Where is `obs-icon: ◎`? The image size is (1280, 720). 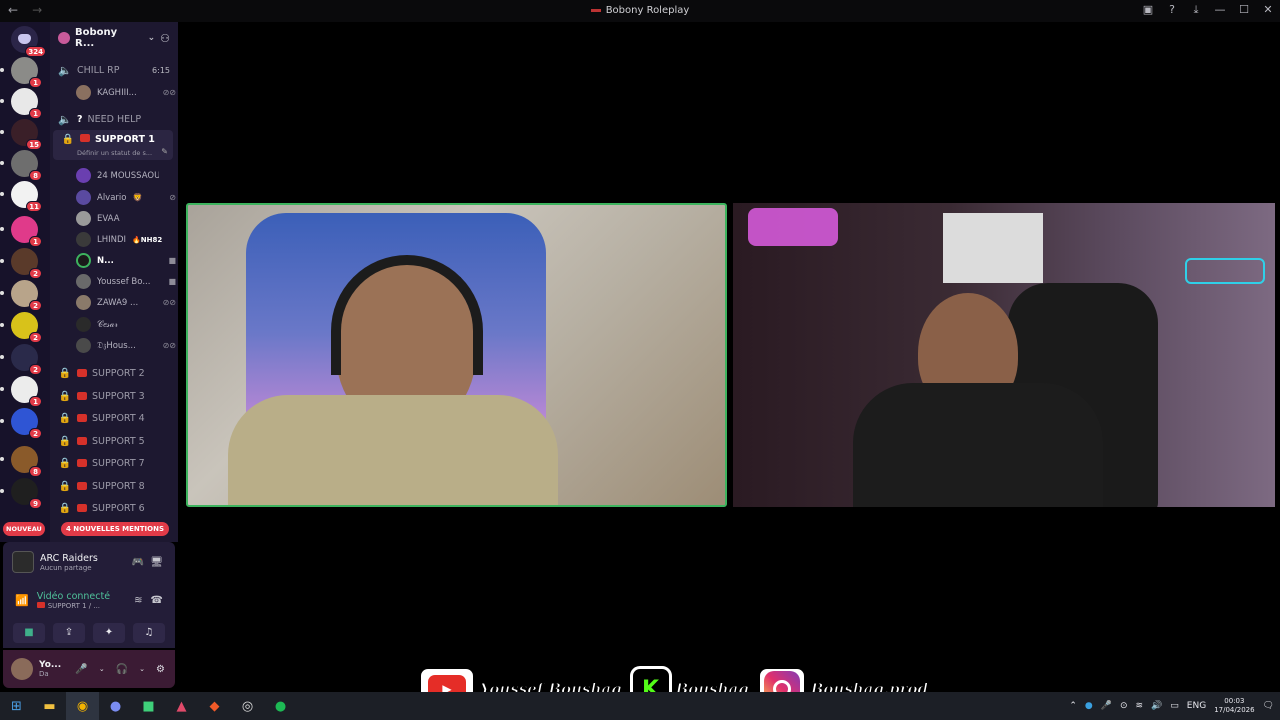
obs-icon: ◎ is located at coordinates (247, 706).